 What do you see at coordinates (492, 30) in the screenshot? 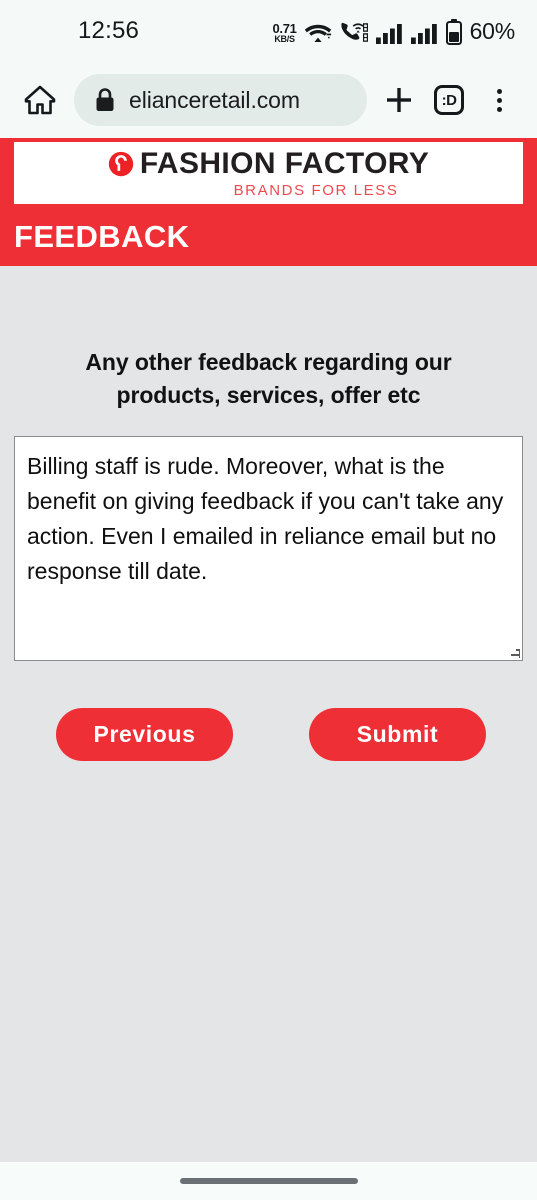
I see `battery-percentage: 60%` at bounding box center [492, 30].